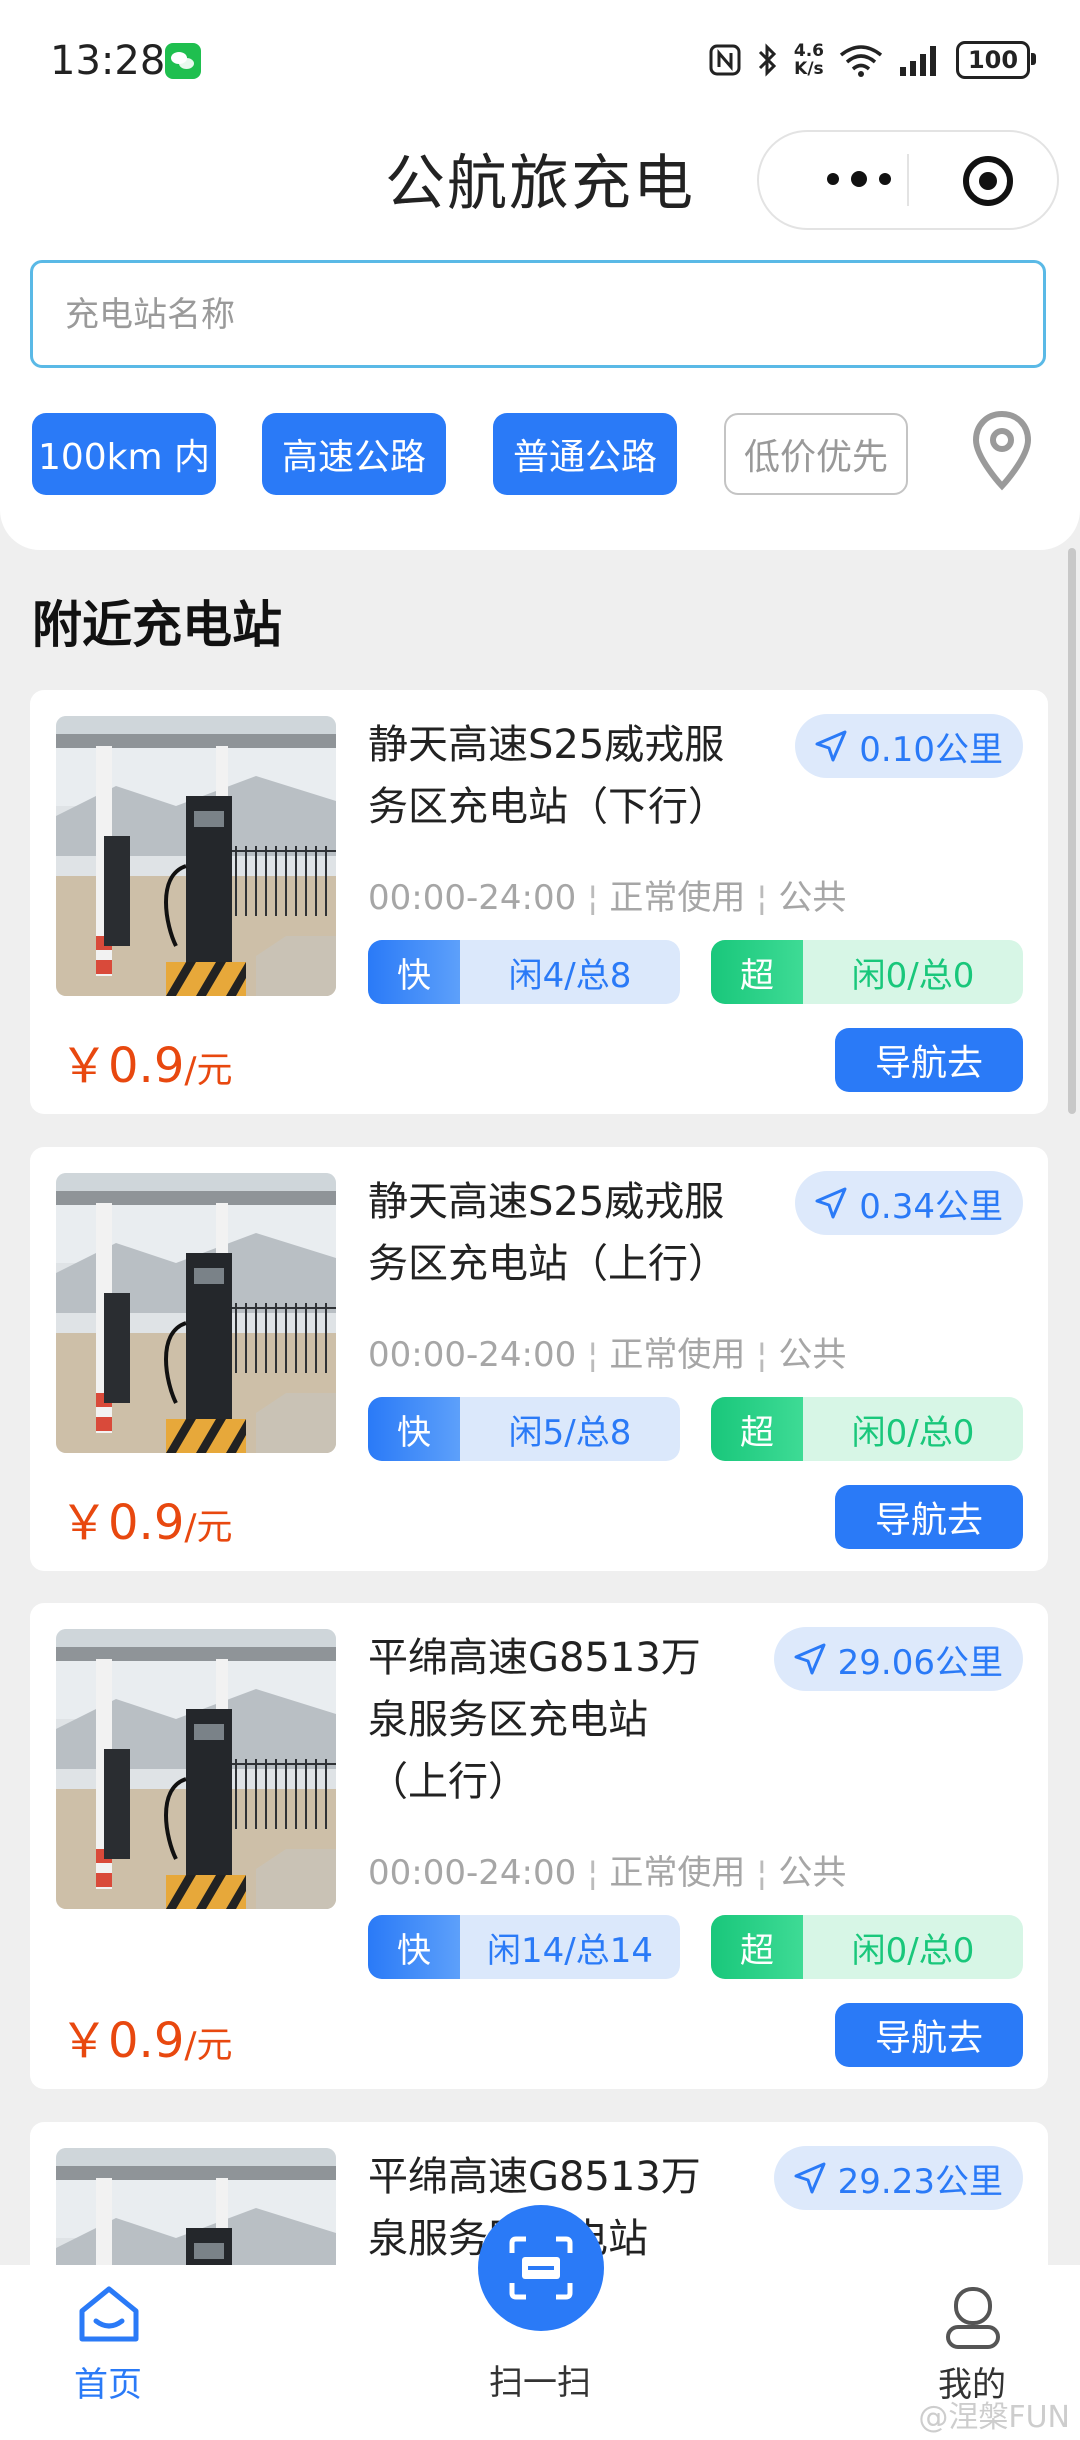 The width and height of the screenshot is (1080, 2440). Describe the element at coordinates (859, 179) in the screenshot. I see `more-icon` at that location.